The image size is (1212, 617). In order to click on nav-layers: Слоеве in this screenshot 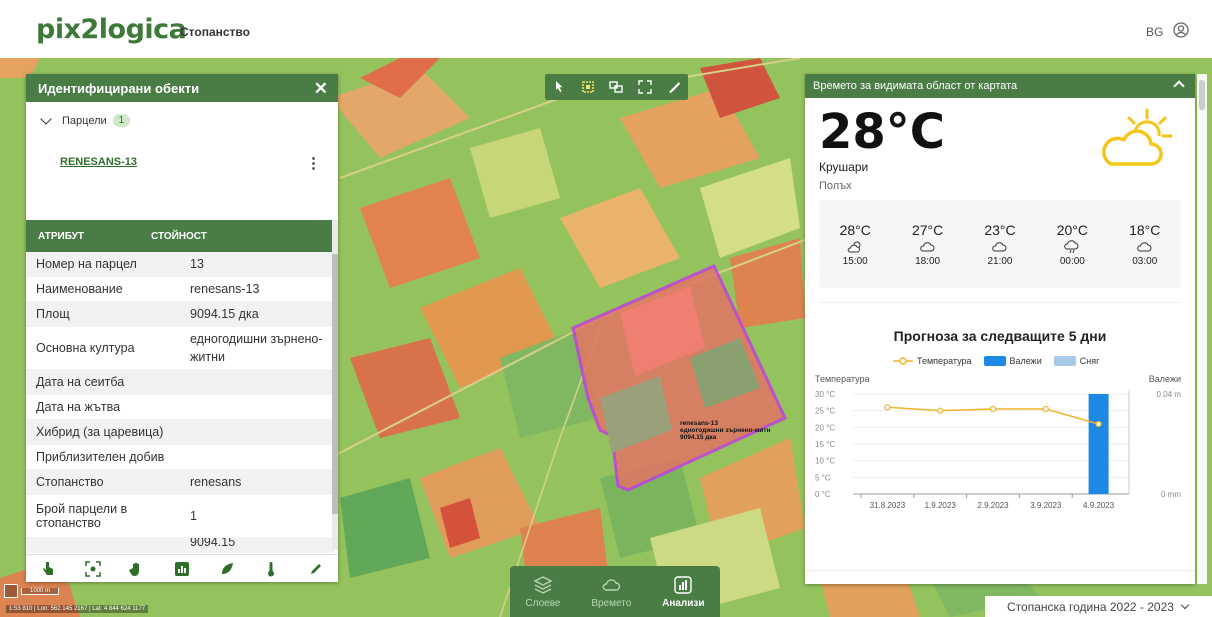, I will do `click(542, 592)`.